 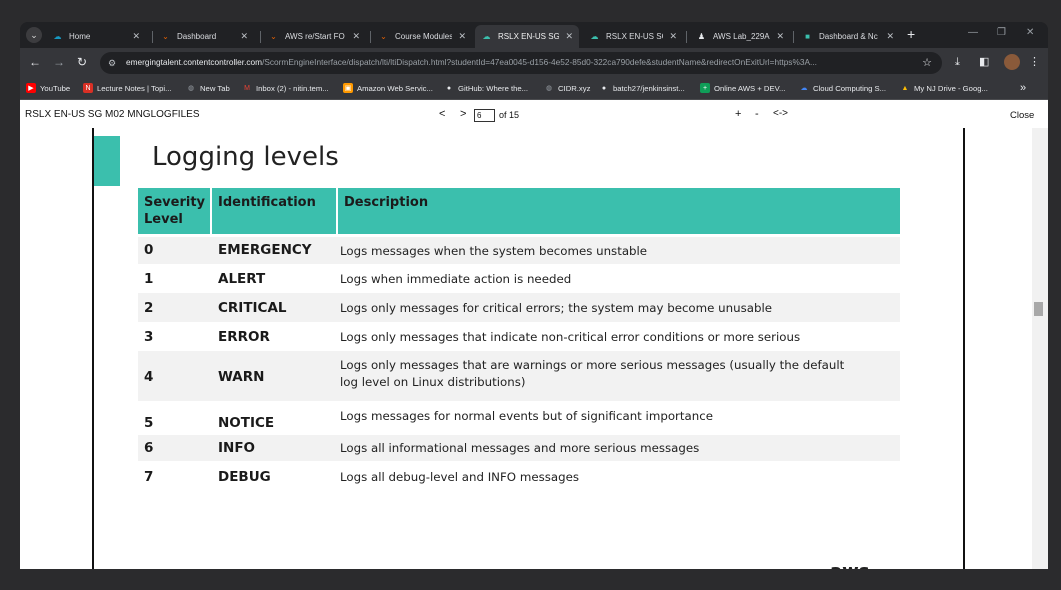 What do you see at coordinates (422, 36) in the screenshot?
I see `tab-course-modules: ⌄ Course Modules ✕` at bounding box center [422, 36].